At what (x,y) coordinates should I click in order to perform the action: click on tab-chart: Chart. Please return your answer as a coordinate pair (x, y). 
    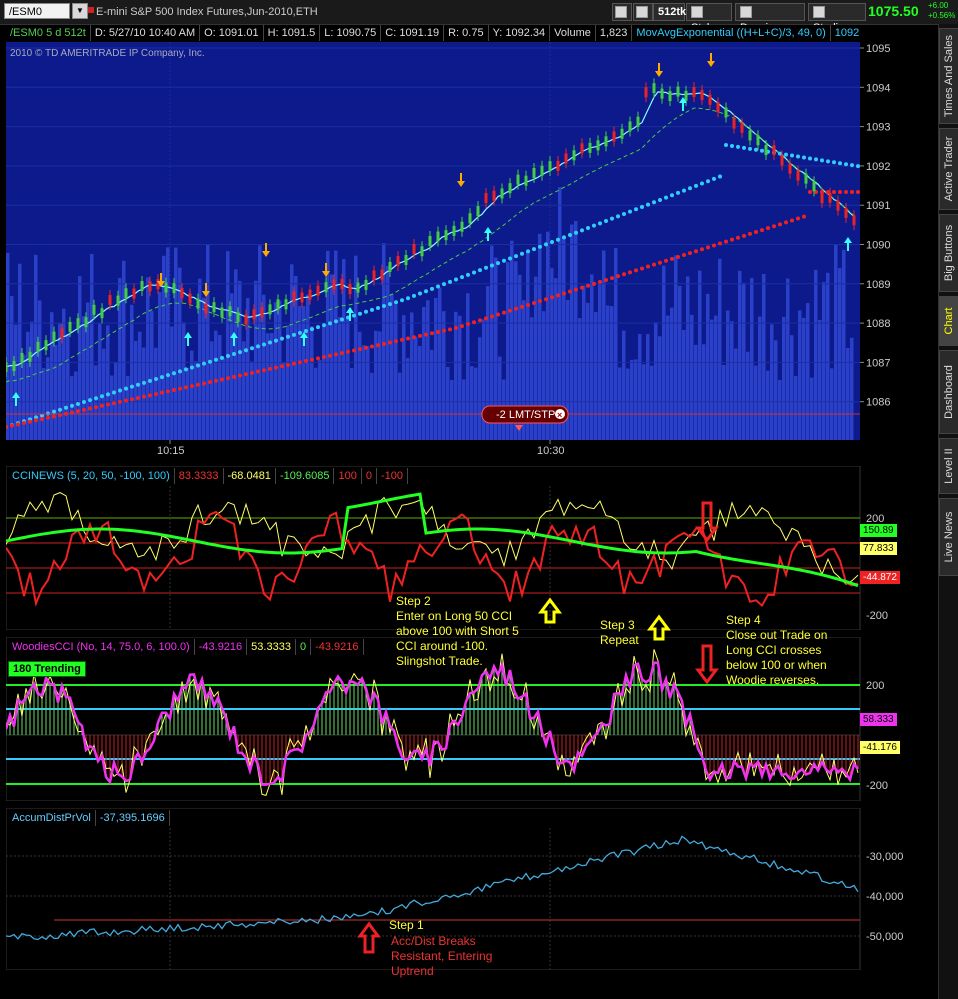
    Looking at the image, I should click on (948, 321).